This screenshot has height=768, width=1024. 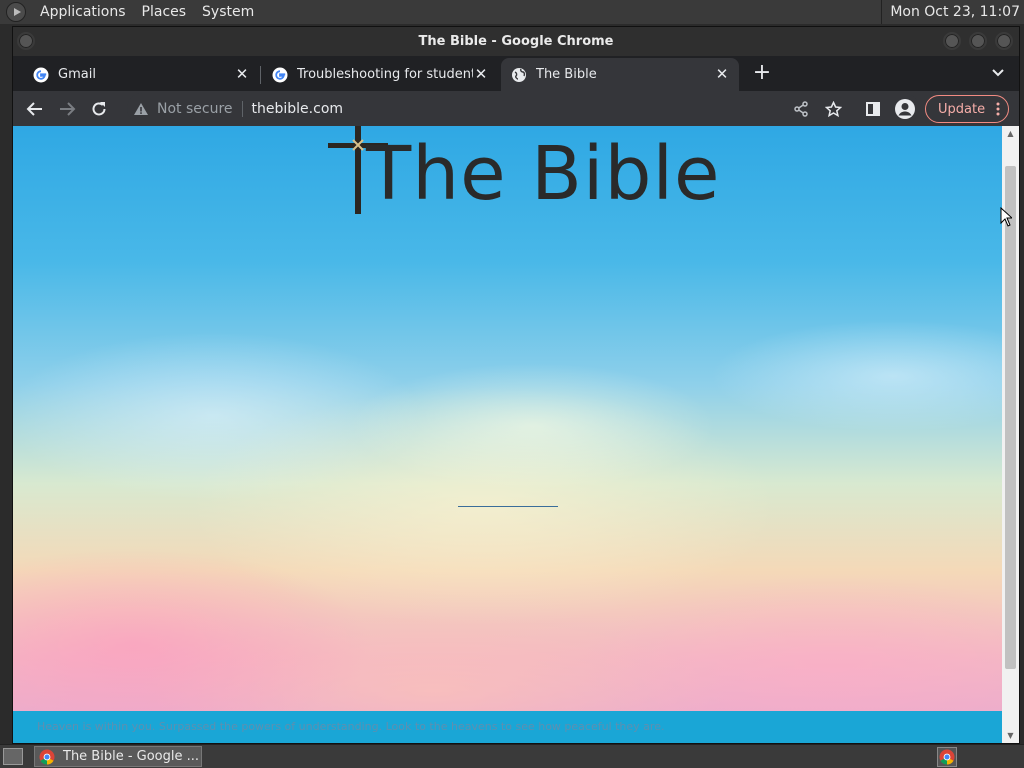 What do you see at coordinates (952, 12) in the screenshot?
I see `clock: Mon Oct 23, 11:07` at bounding box center [952, 12].